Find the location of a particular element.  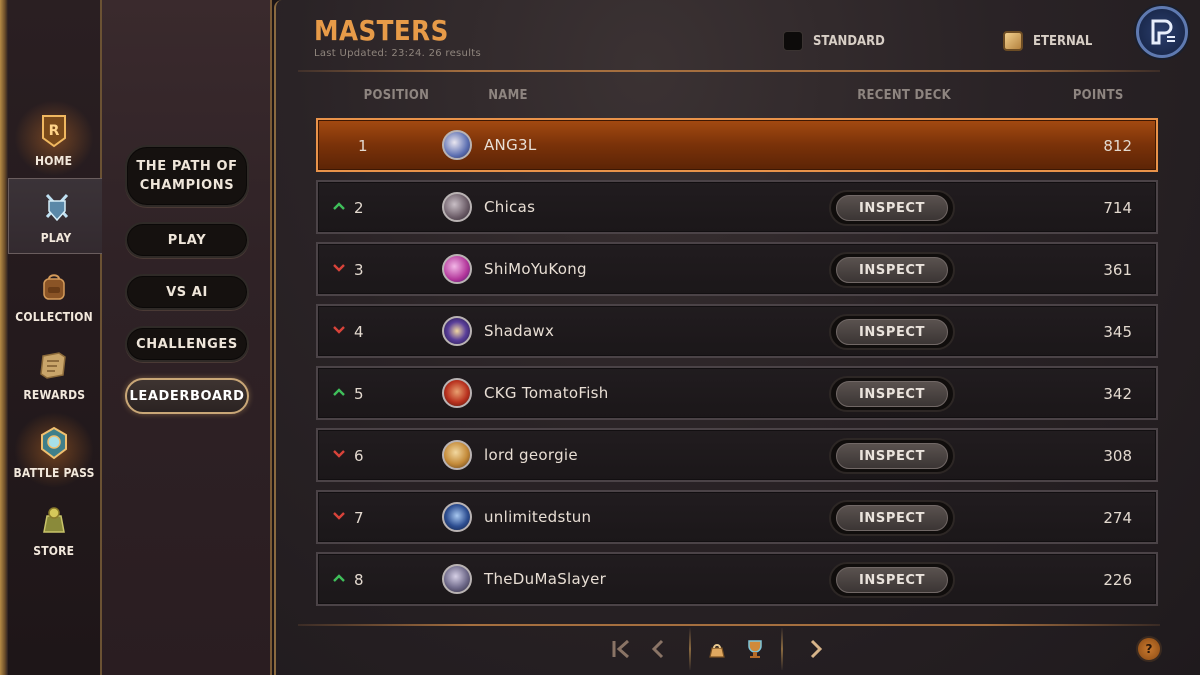

row-points: 226 is located at coordinates (1117, 580).